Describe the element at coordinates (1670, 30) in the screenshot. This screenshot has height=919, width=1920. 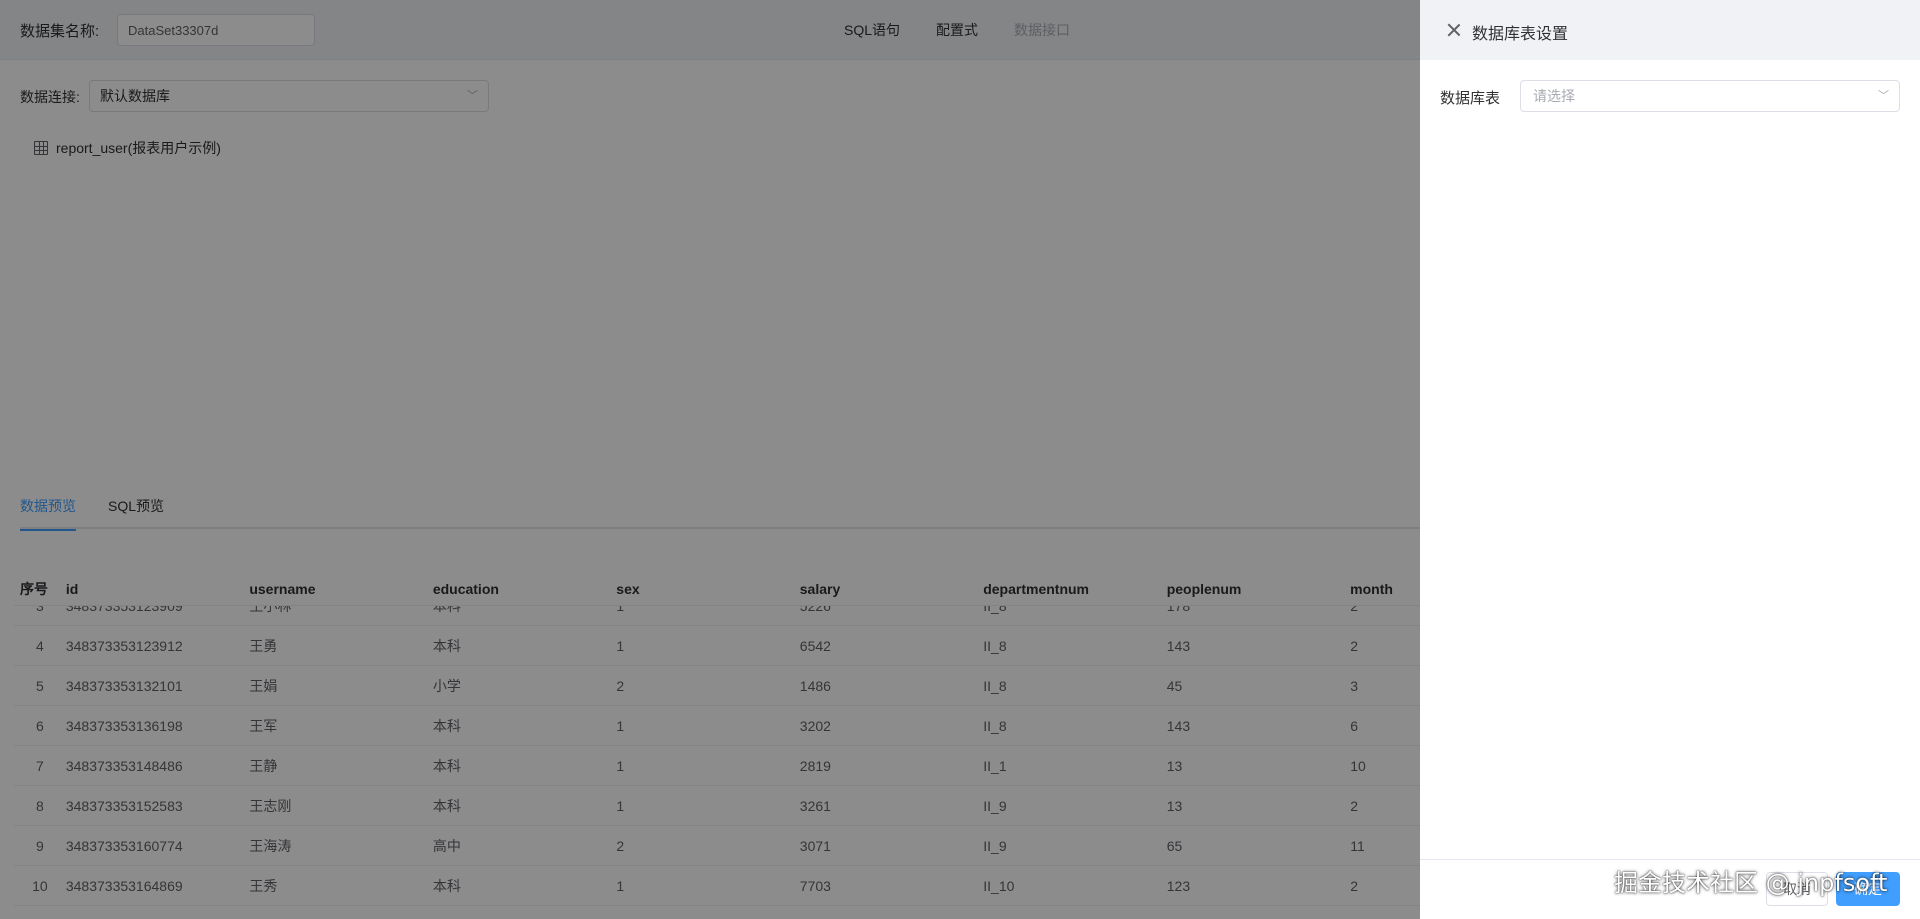
I see `drawer-header: 数据库表设置` at that location.